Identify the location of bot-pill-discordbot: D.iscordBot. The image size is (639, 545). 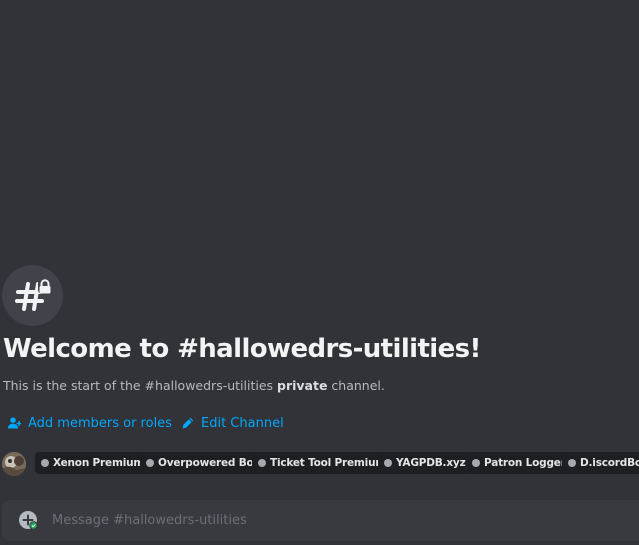
(600, 463).